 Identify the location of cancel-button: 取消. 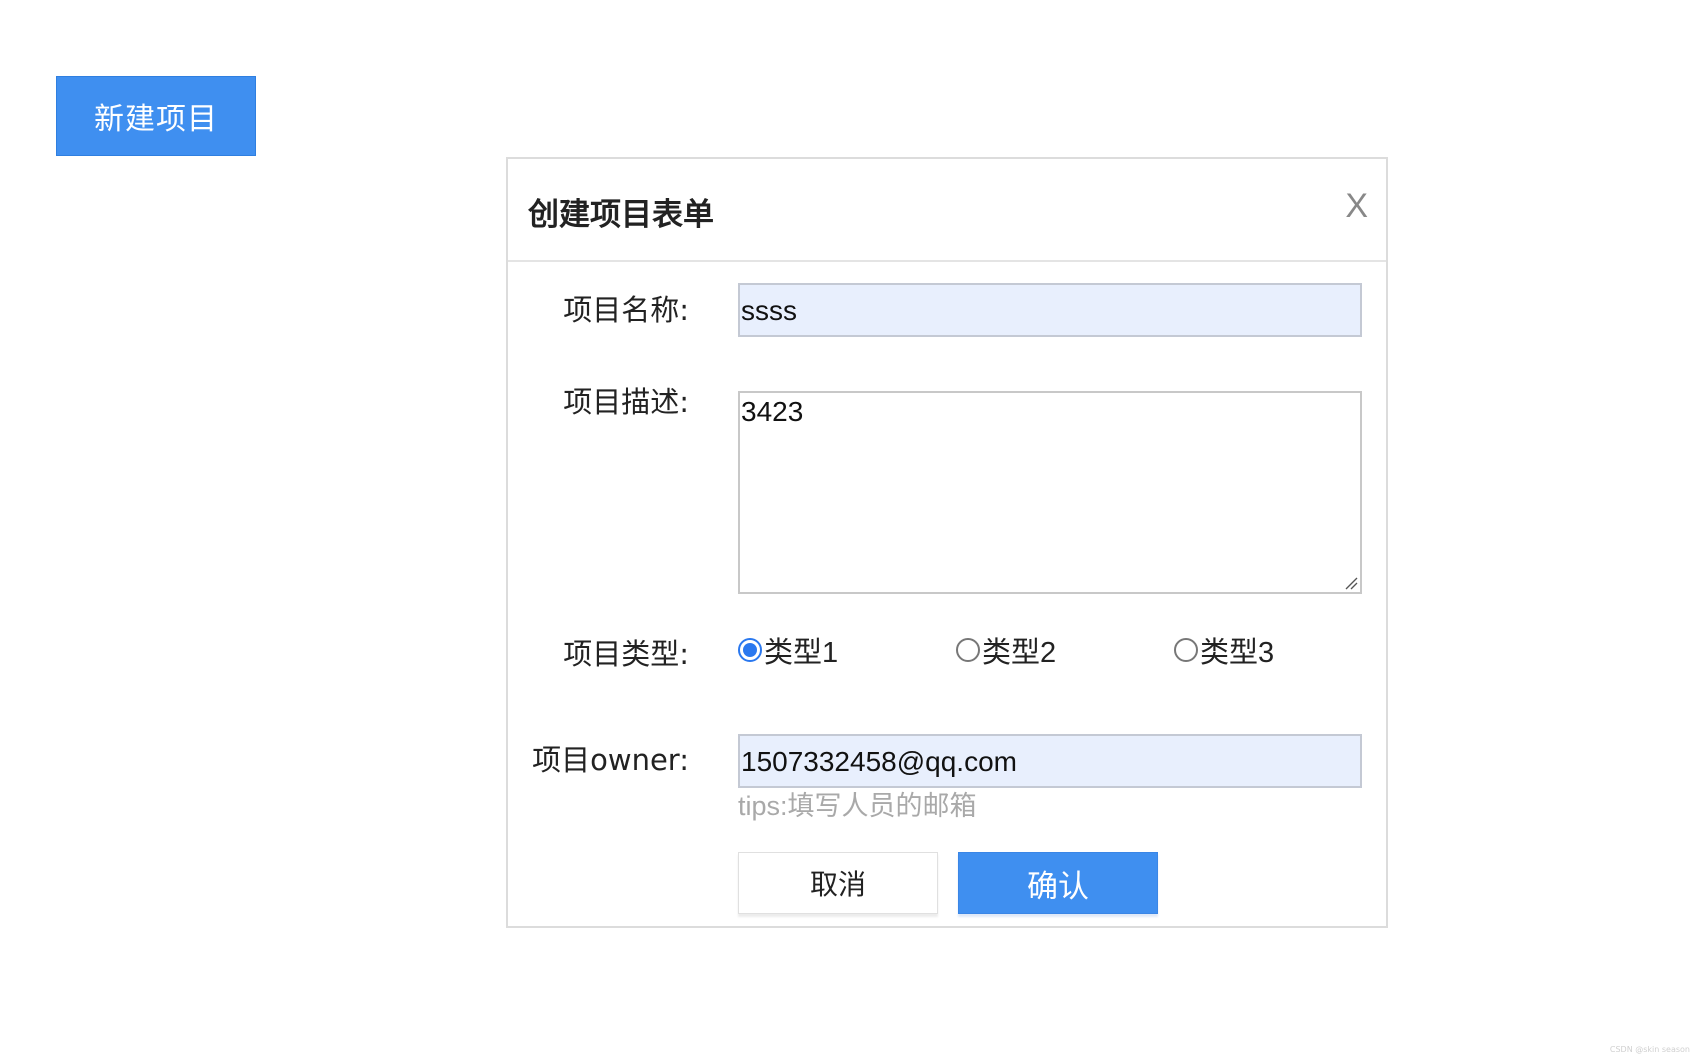
(838, 883).